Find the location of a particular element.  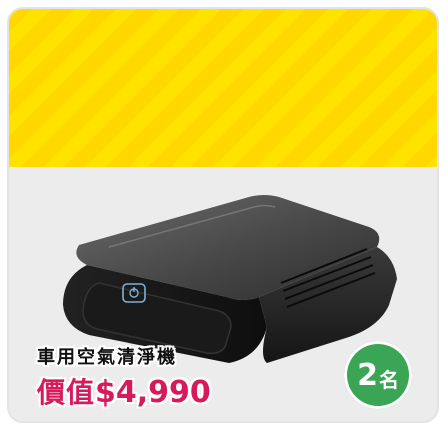

price-row: 價值$4,990 is located at coordinates (124, 391).